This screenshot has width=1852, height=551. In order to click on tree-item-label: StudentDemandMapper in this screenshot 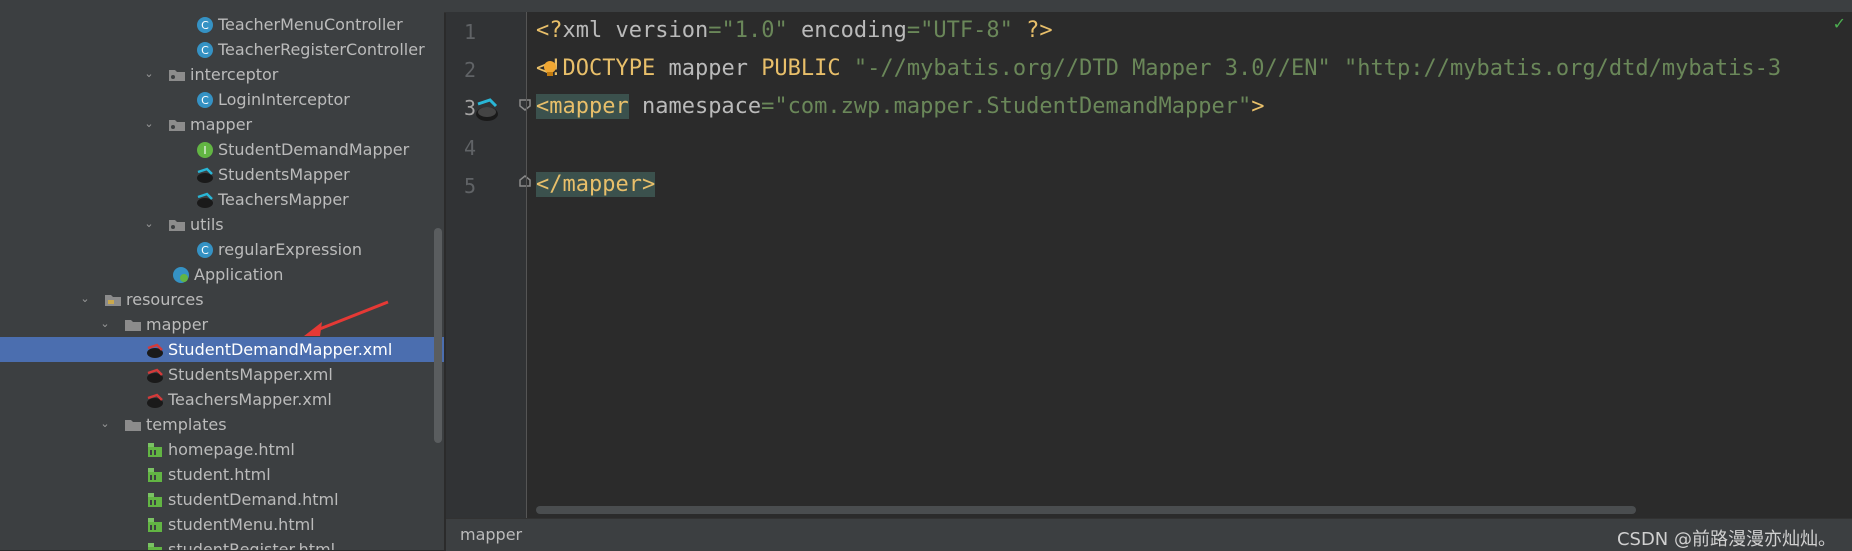, I will do `click(314, 149)`.